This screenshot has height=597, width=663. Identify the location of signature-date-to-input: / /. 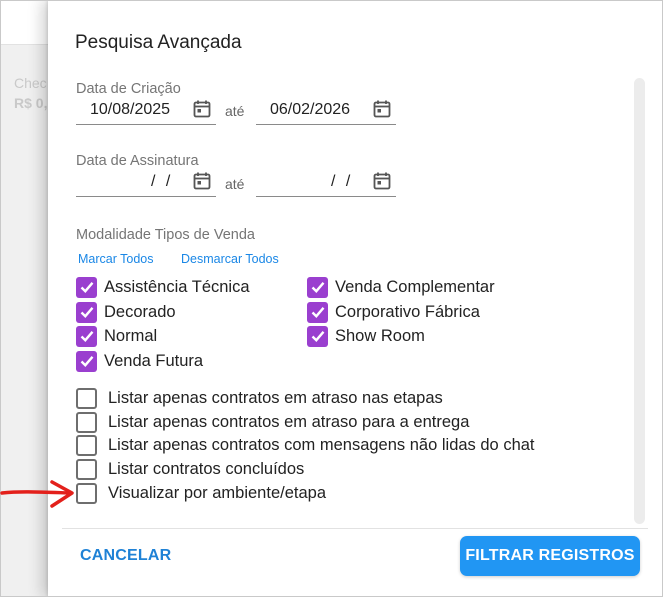
(326, 184).